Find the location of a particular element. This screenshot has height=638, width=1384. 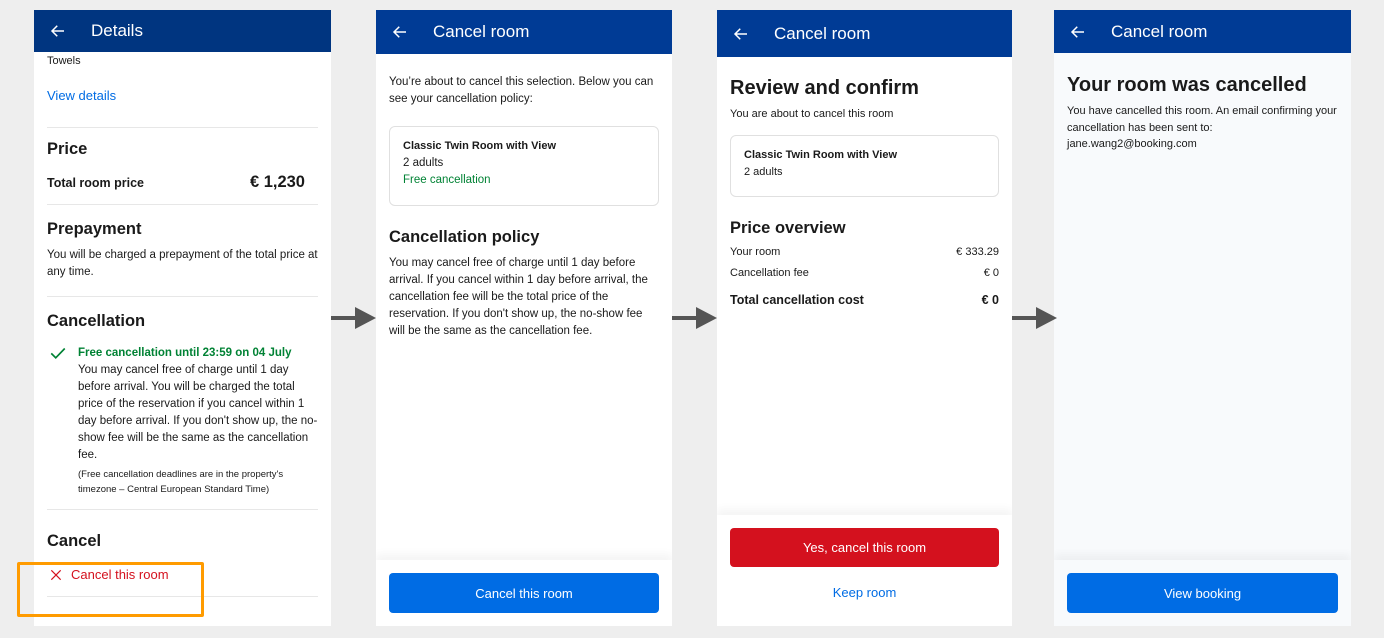

footer: View booking is located at coordinates (1202, 593).